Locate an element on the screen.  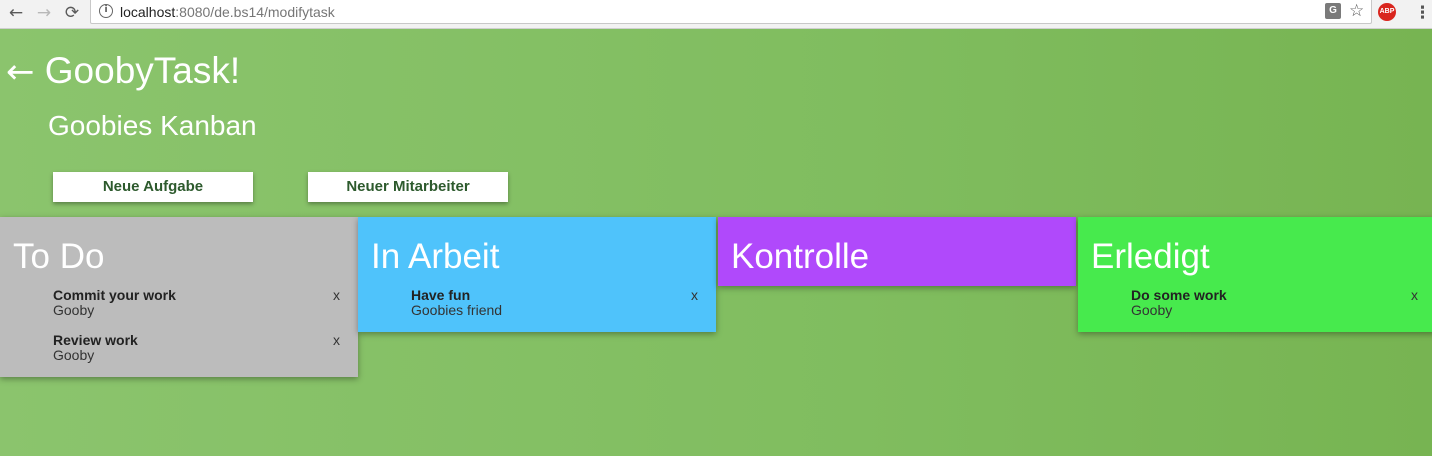
column-title: In Arbeit is located at coordinates (435, 256).